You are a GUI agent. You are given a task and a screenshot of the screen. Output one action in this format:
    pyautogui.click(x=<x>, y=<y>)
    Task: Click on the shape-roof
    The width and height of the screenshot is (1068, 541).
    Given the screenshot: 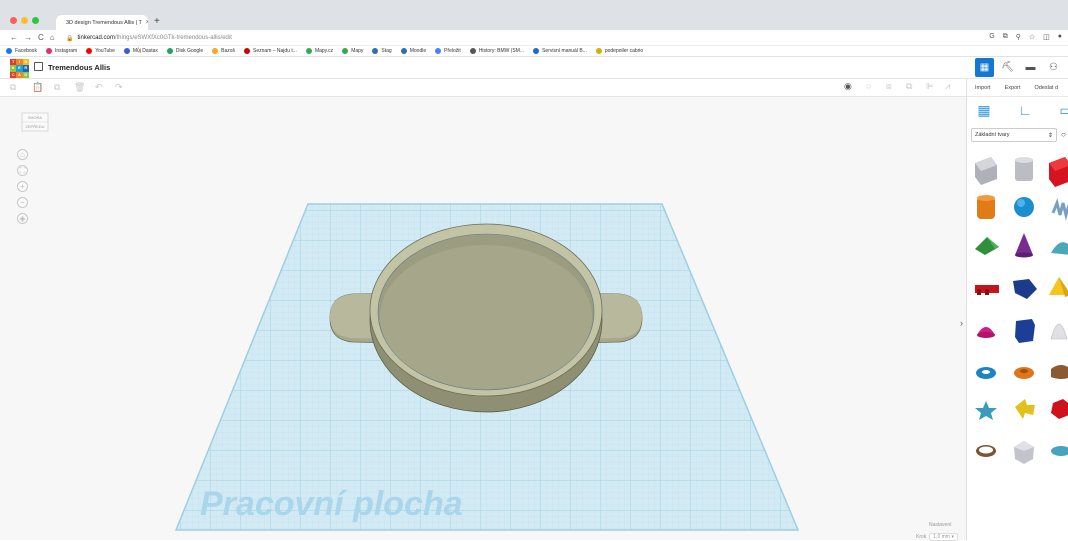 What is the action you would take?
    pyautogui.click(x=987, y=246)
    